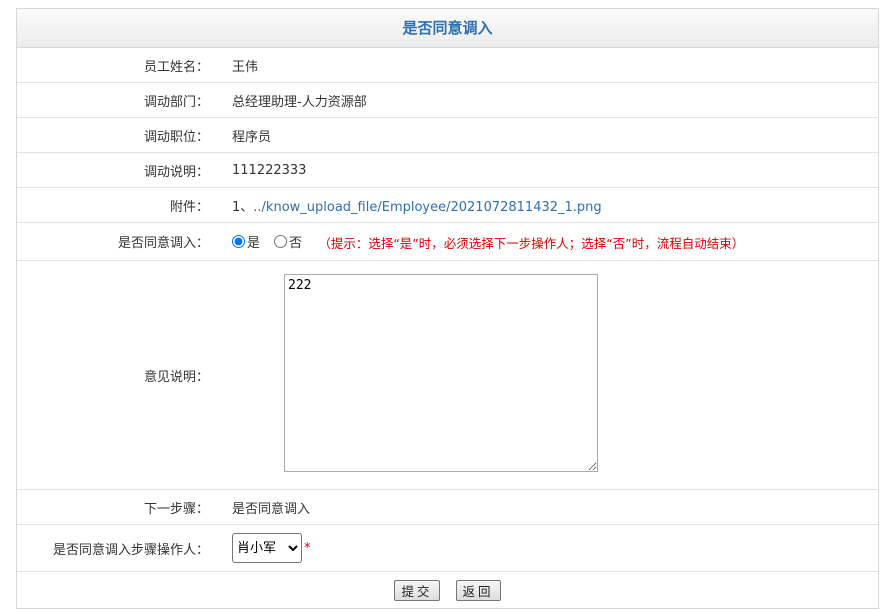  Describe the element at coordinates (252, 137) in the screenshot. I see `transfer-position-value: 程序员` at that location.